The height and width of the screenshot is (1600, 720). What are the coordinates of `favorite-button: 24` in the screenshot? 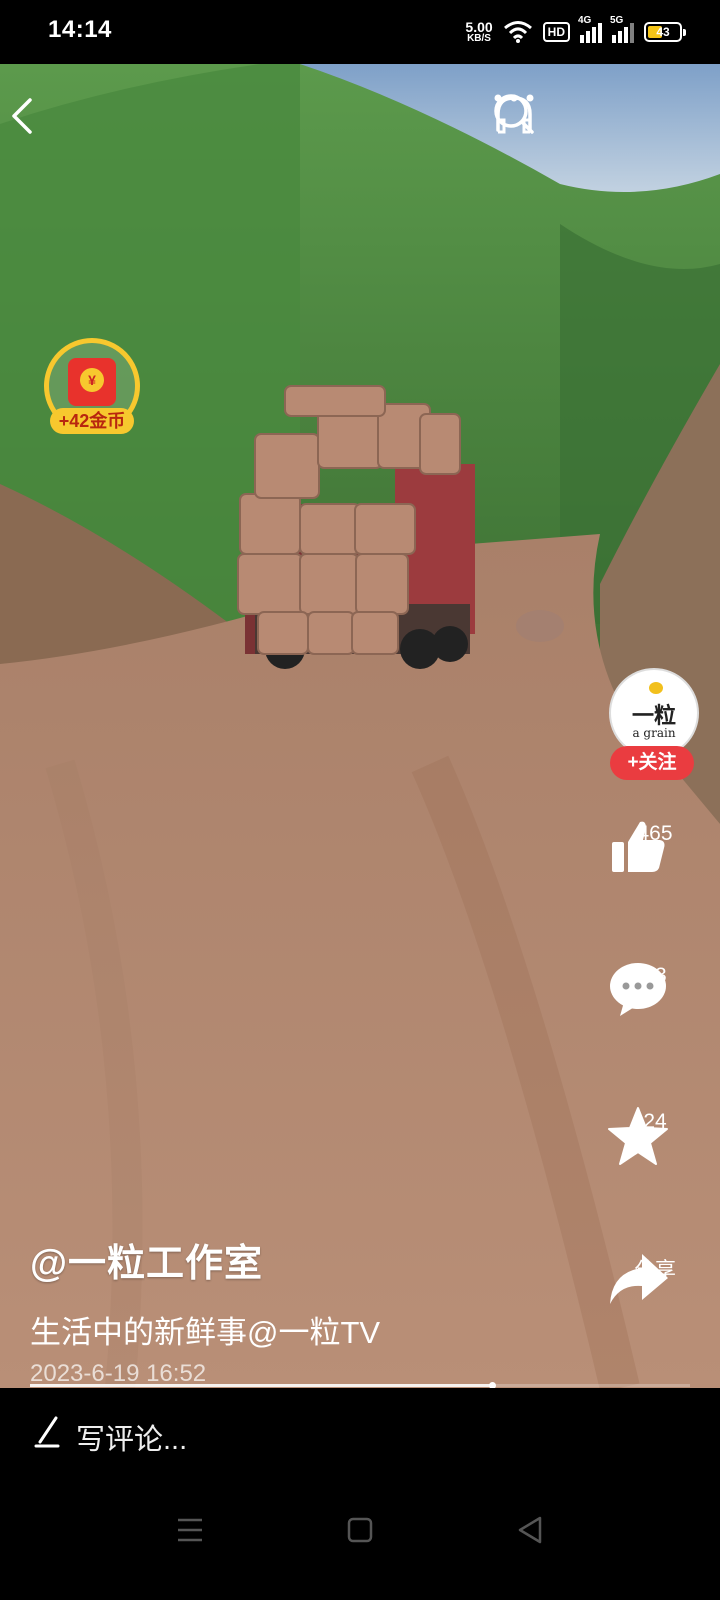 It's located at (655, 1134).